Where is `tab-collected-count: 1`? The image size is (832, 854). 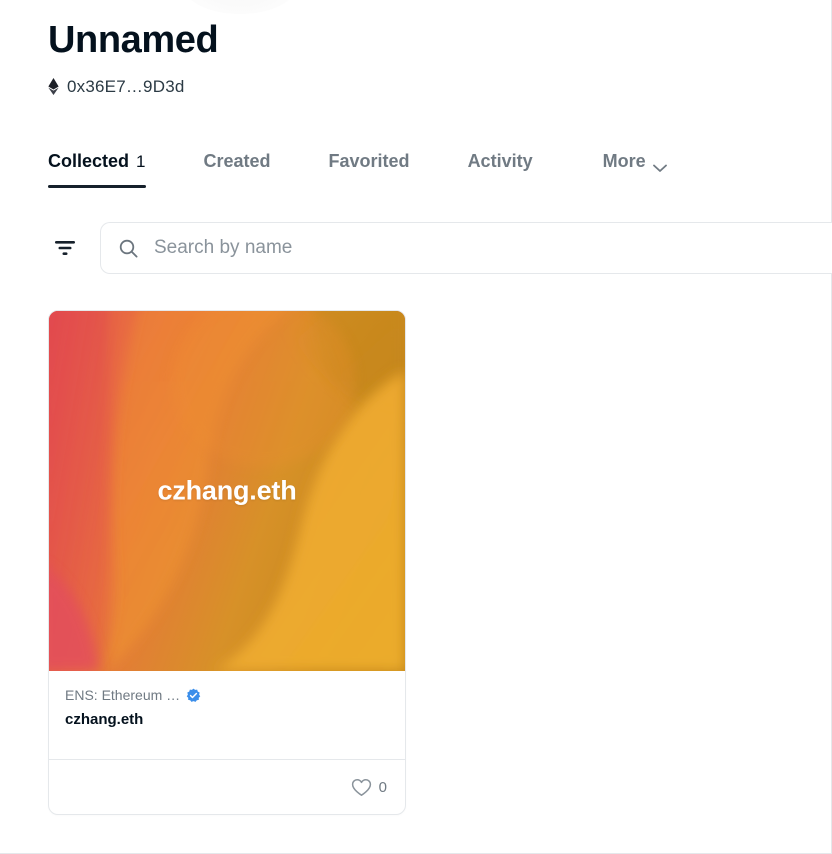
tab-collected-count: 1 is located at coordinates (141, 161).